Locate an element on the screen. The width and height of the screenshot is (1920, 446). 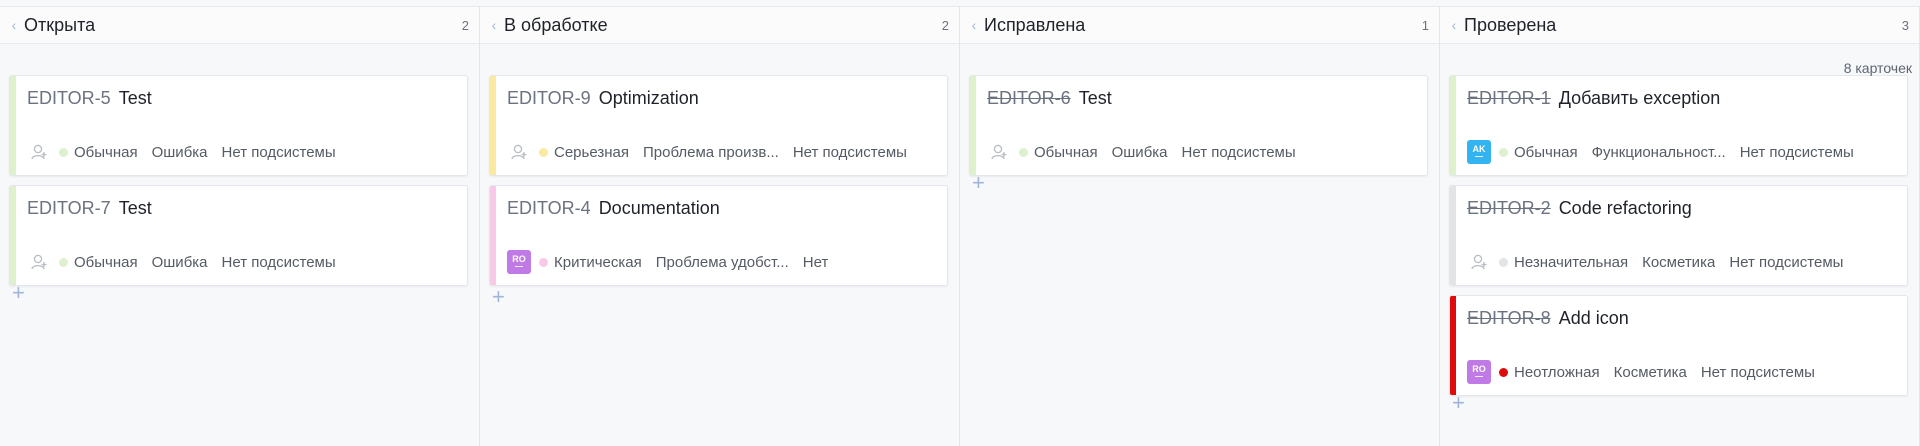
field-priority: Серьезная is located at coordinates (591, 152).